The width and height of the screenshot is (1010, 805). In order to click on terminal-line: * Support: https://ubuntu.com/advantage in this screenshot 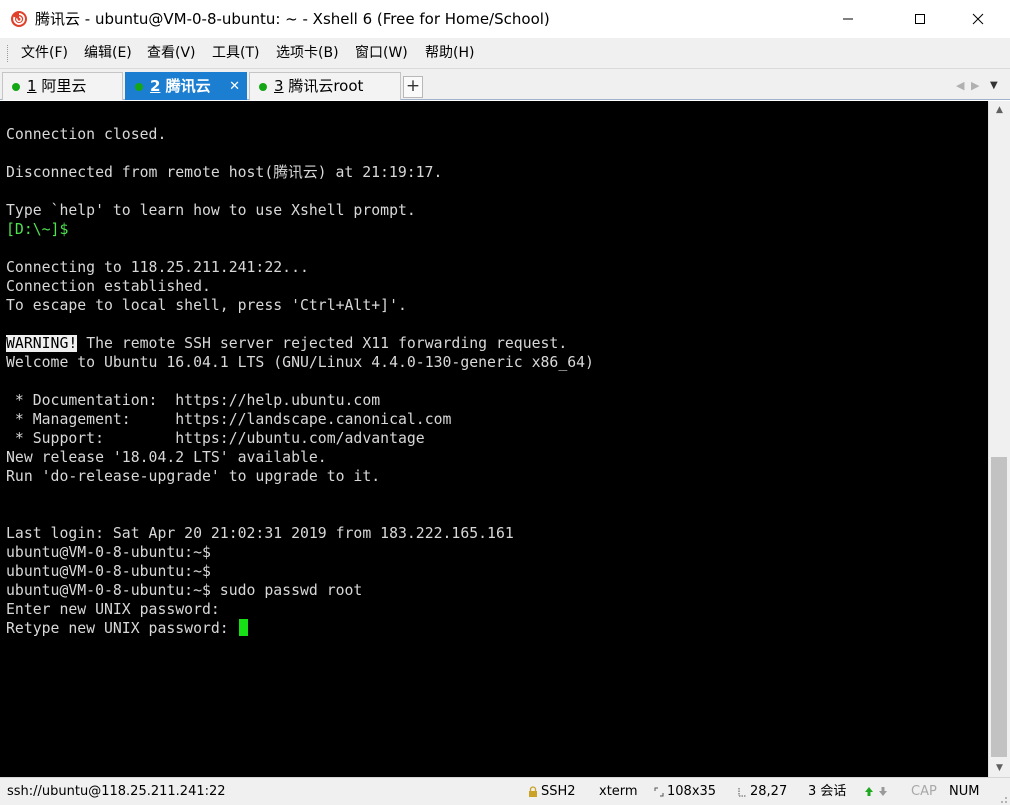, I will do `click(300, 438)`.